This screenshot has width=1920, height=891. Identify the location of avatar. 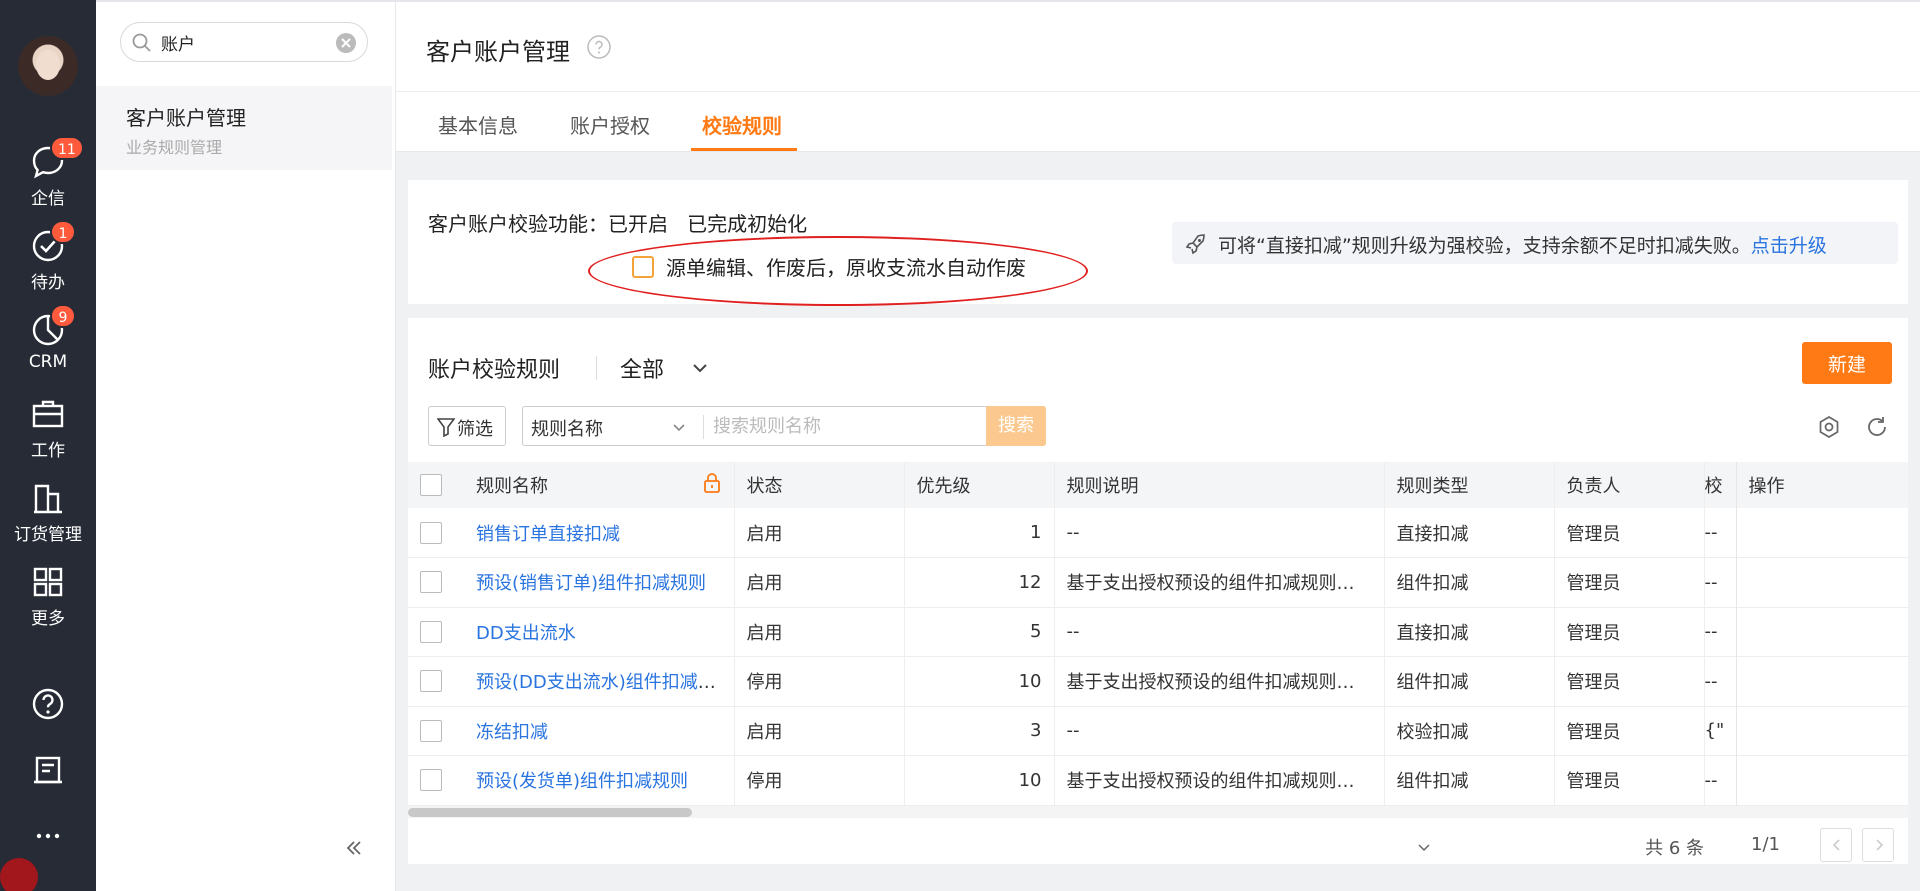
(48, 66).